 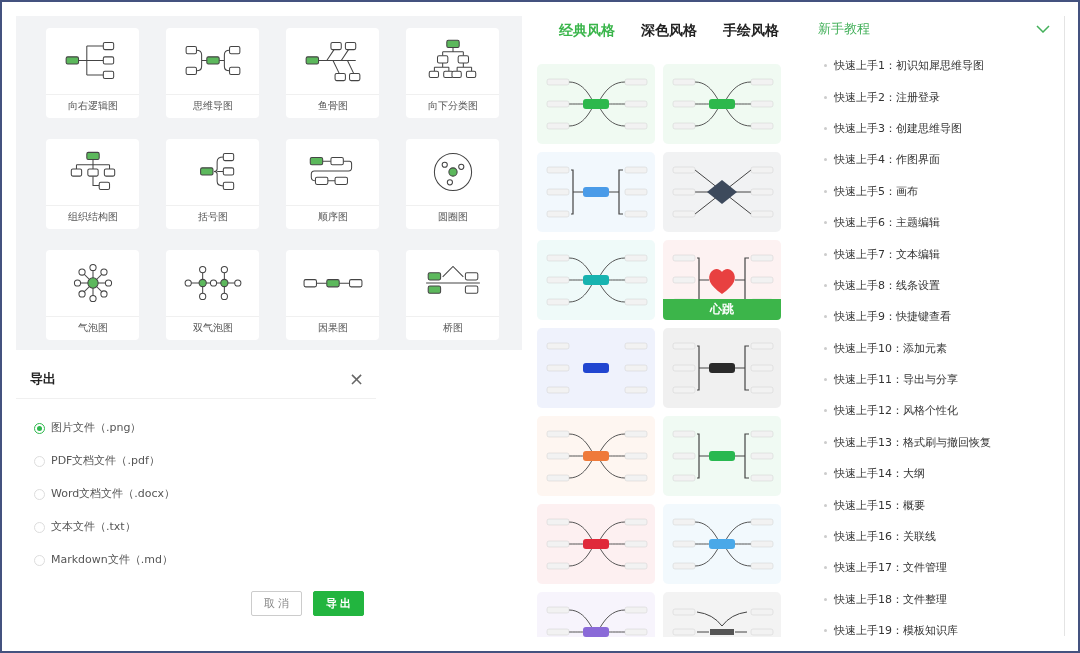 I want to click on style-tab: 深色风格, so click(x=669, y=38).